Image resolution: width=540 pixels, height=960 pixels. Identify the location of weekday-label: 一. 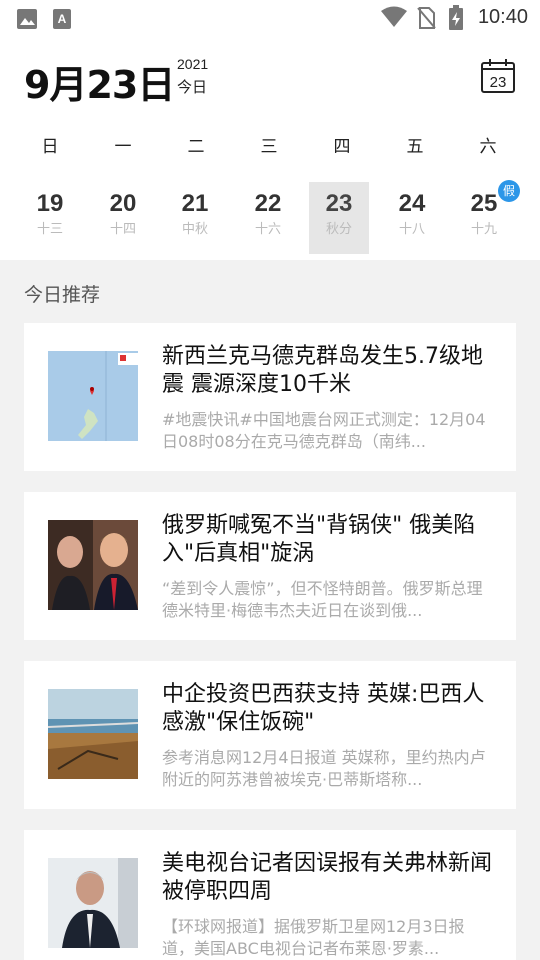
(123, 147).